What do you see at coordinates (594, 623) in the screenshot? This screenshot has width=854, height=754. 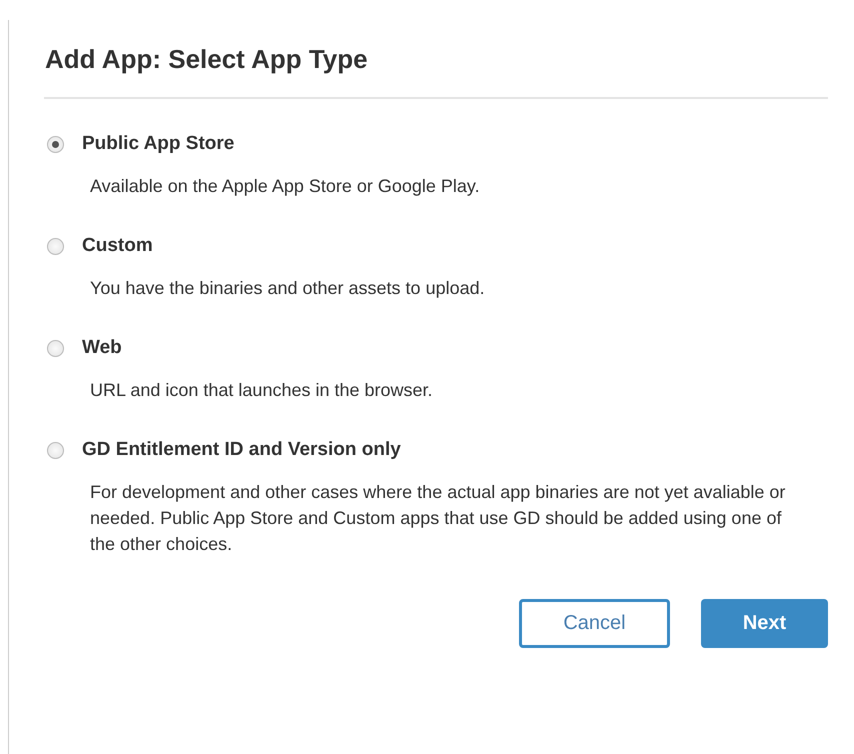 I see `cancel-button: Cancel` at bounding box center [594, 623].